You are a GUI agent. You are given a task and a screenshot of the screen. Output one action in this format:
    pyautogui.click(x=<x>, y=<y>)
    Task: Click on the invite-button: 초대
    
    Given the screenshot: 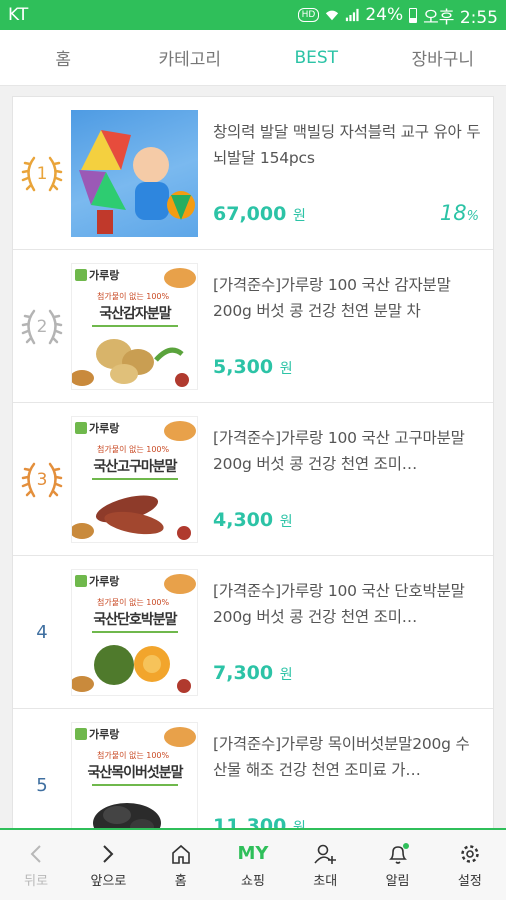 What is the action you would take?
    pyautogui.click(x=325, y=865)
    